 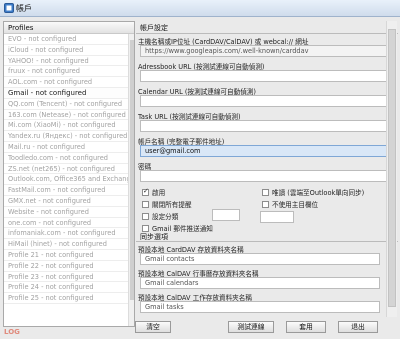 What do you see at coordinates (266, 126) in the screenshot?
I see `task-url-field` at bounding box center [266, 126].